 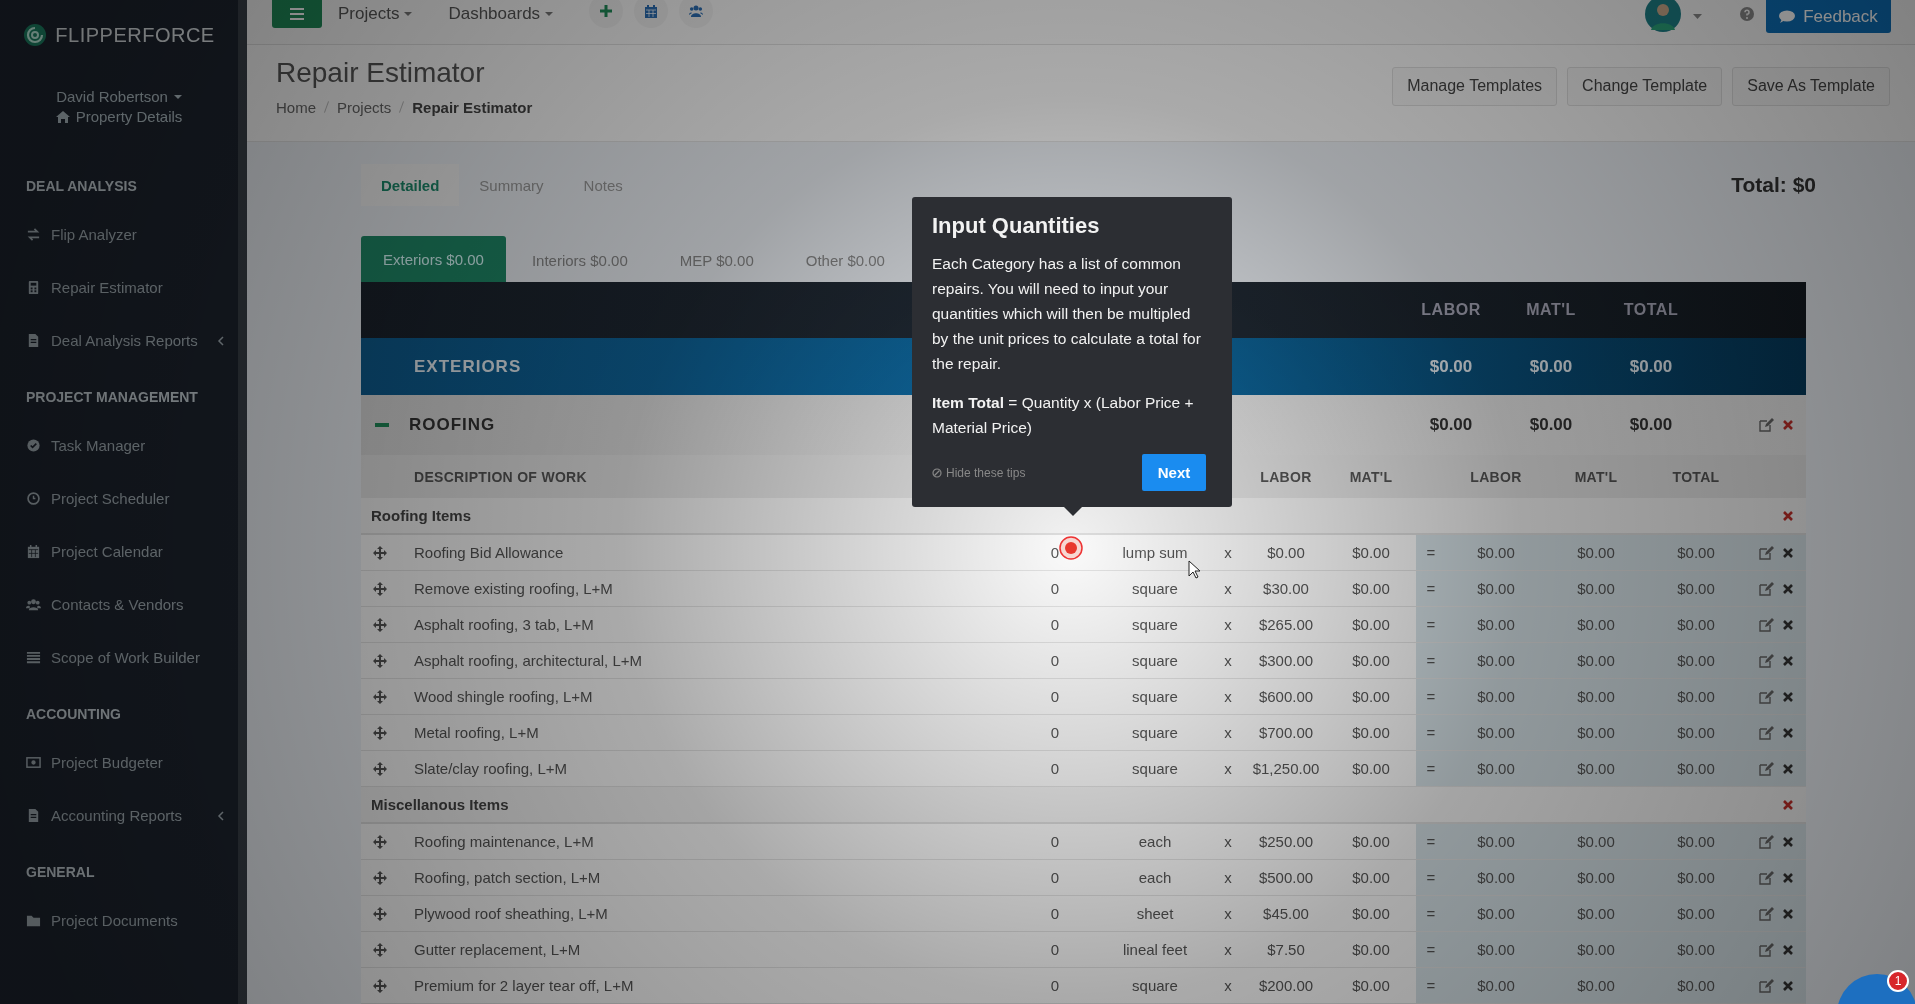 I want to click on category-amount: $0.00, so click(x=1451, y=425).